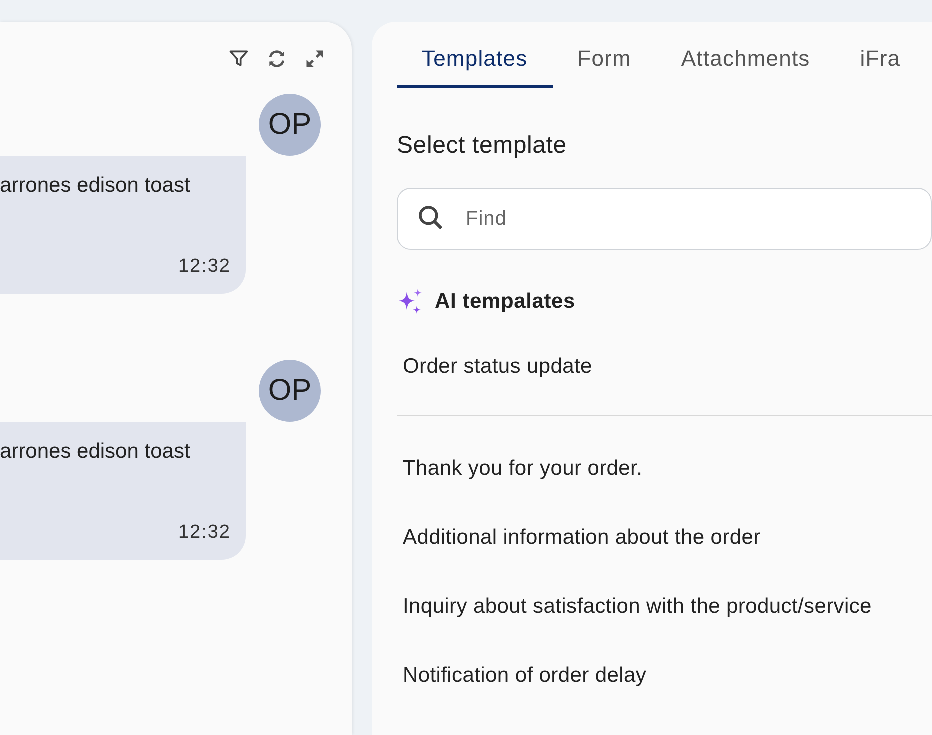 The height and width of the screenshot is (735, 932). Describe the element at coordinates (664, 219) in the screenshot. I see `search-field: Find` at that location.